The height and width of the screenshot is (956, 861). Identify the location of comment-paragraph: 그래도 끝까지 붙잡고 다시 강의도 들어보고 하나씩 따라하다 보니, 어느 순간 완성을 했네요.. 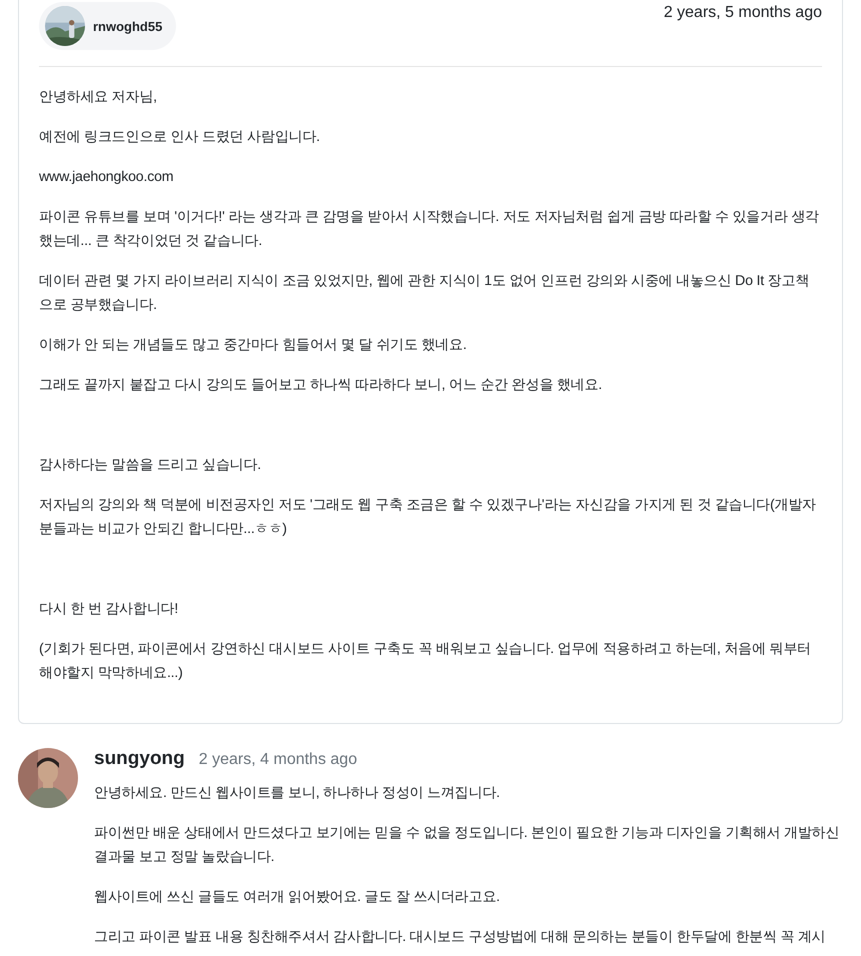
(321, 385).